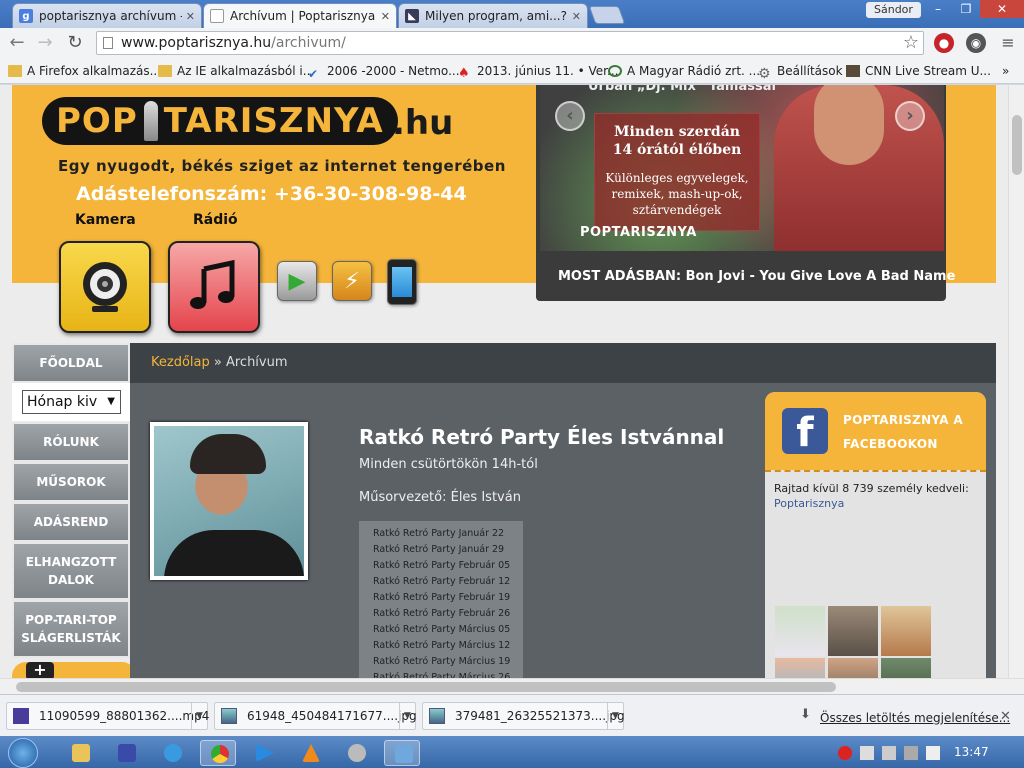 This screenshot has height=768, width=1024. Describe the element at coordinates (310, 753) in the screenshot. I see `taskbar-vlc` at that location.